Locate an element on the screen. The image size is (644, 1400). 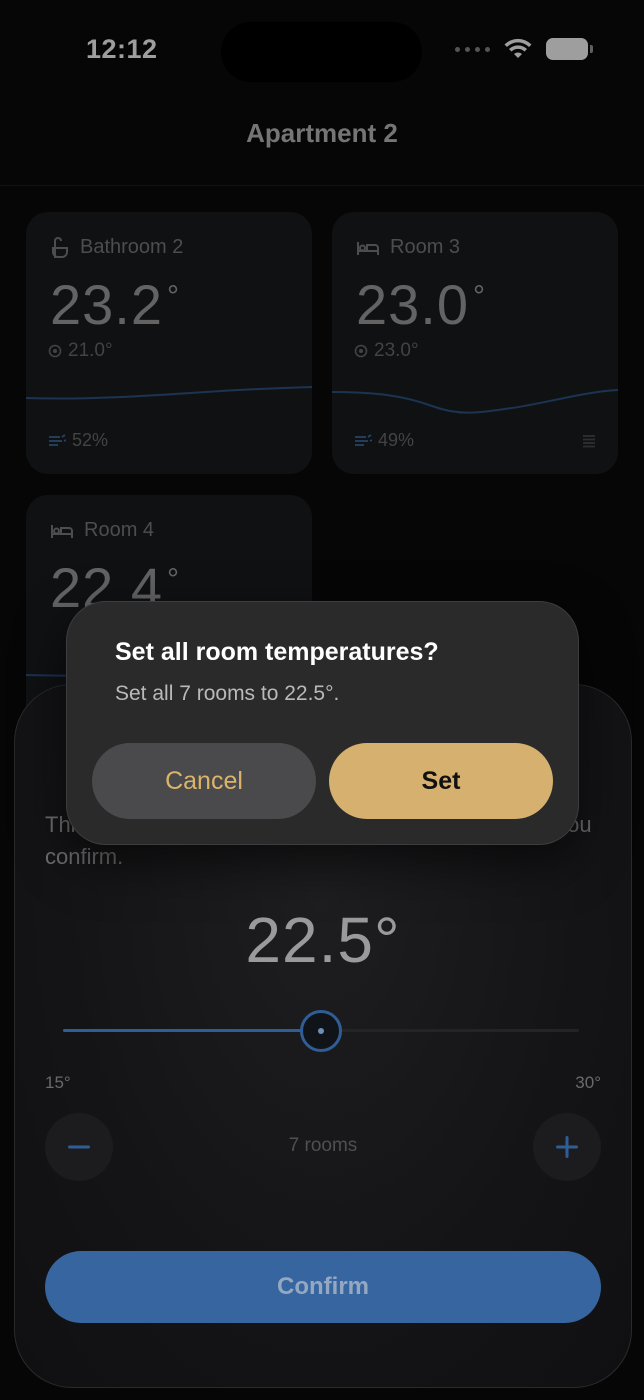
selected-temperature: 22.5° is located at coordinates (323, 940).